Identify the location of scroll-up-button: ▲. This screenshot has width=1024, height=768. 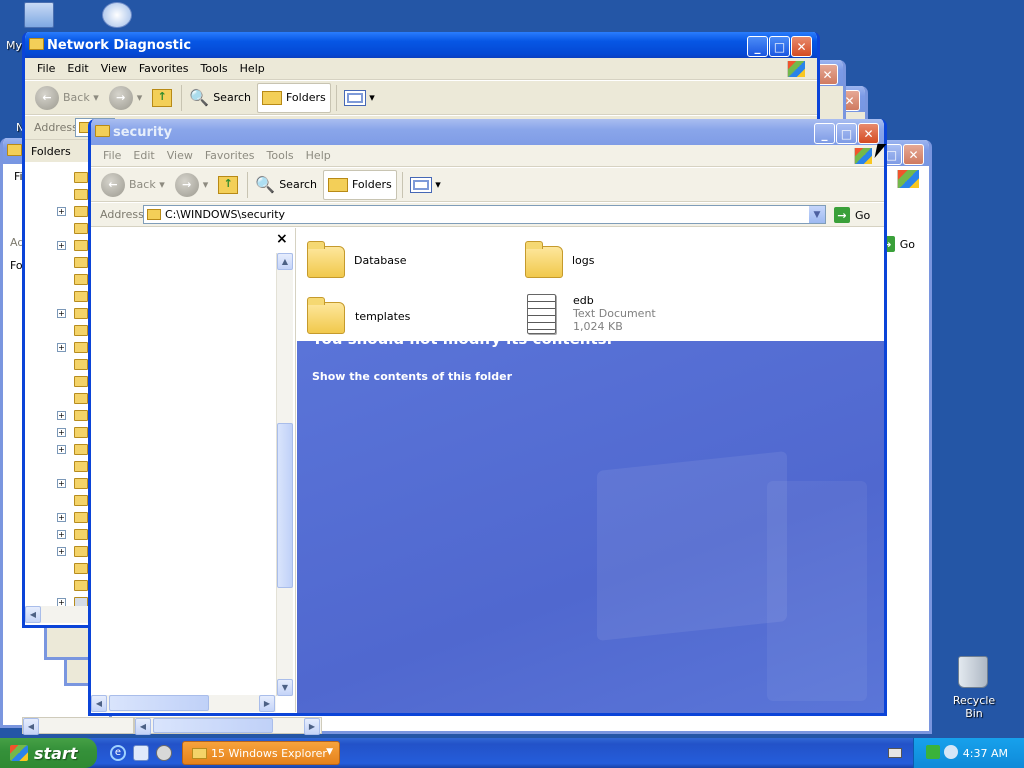
(285, 261).